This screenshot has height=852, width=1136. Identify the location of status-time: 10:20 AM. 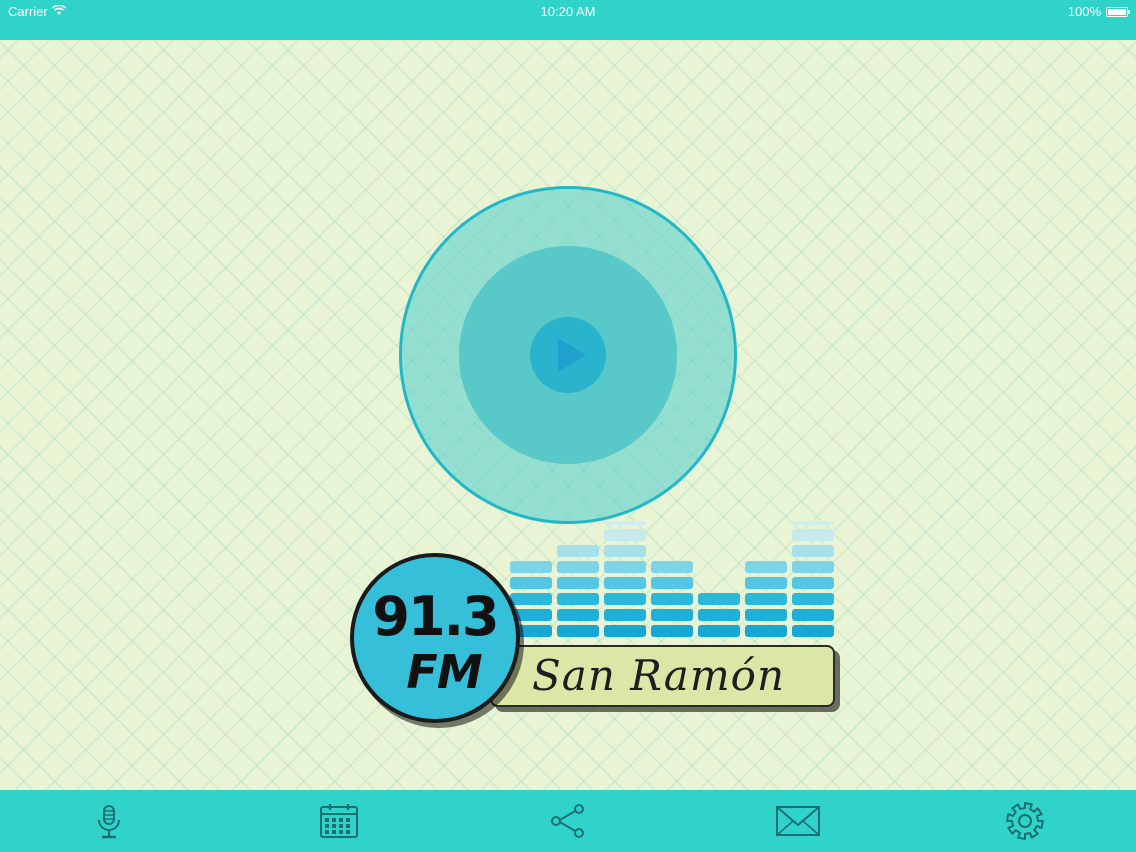
(568, 11).